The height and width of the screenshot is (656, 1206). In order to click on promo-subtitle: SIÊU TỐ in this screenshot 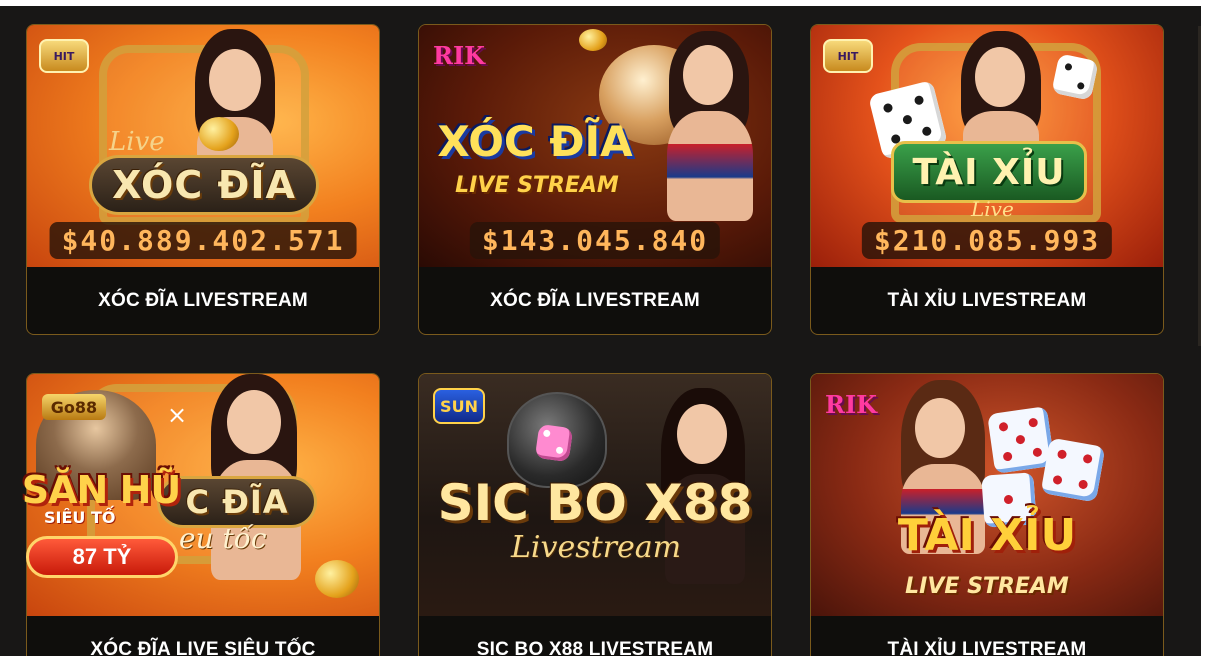, I will do `click(80, 517)`.